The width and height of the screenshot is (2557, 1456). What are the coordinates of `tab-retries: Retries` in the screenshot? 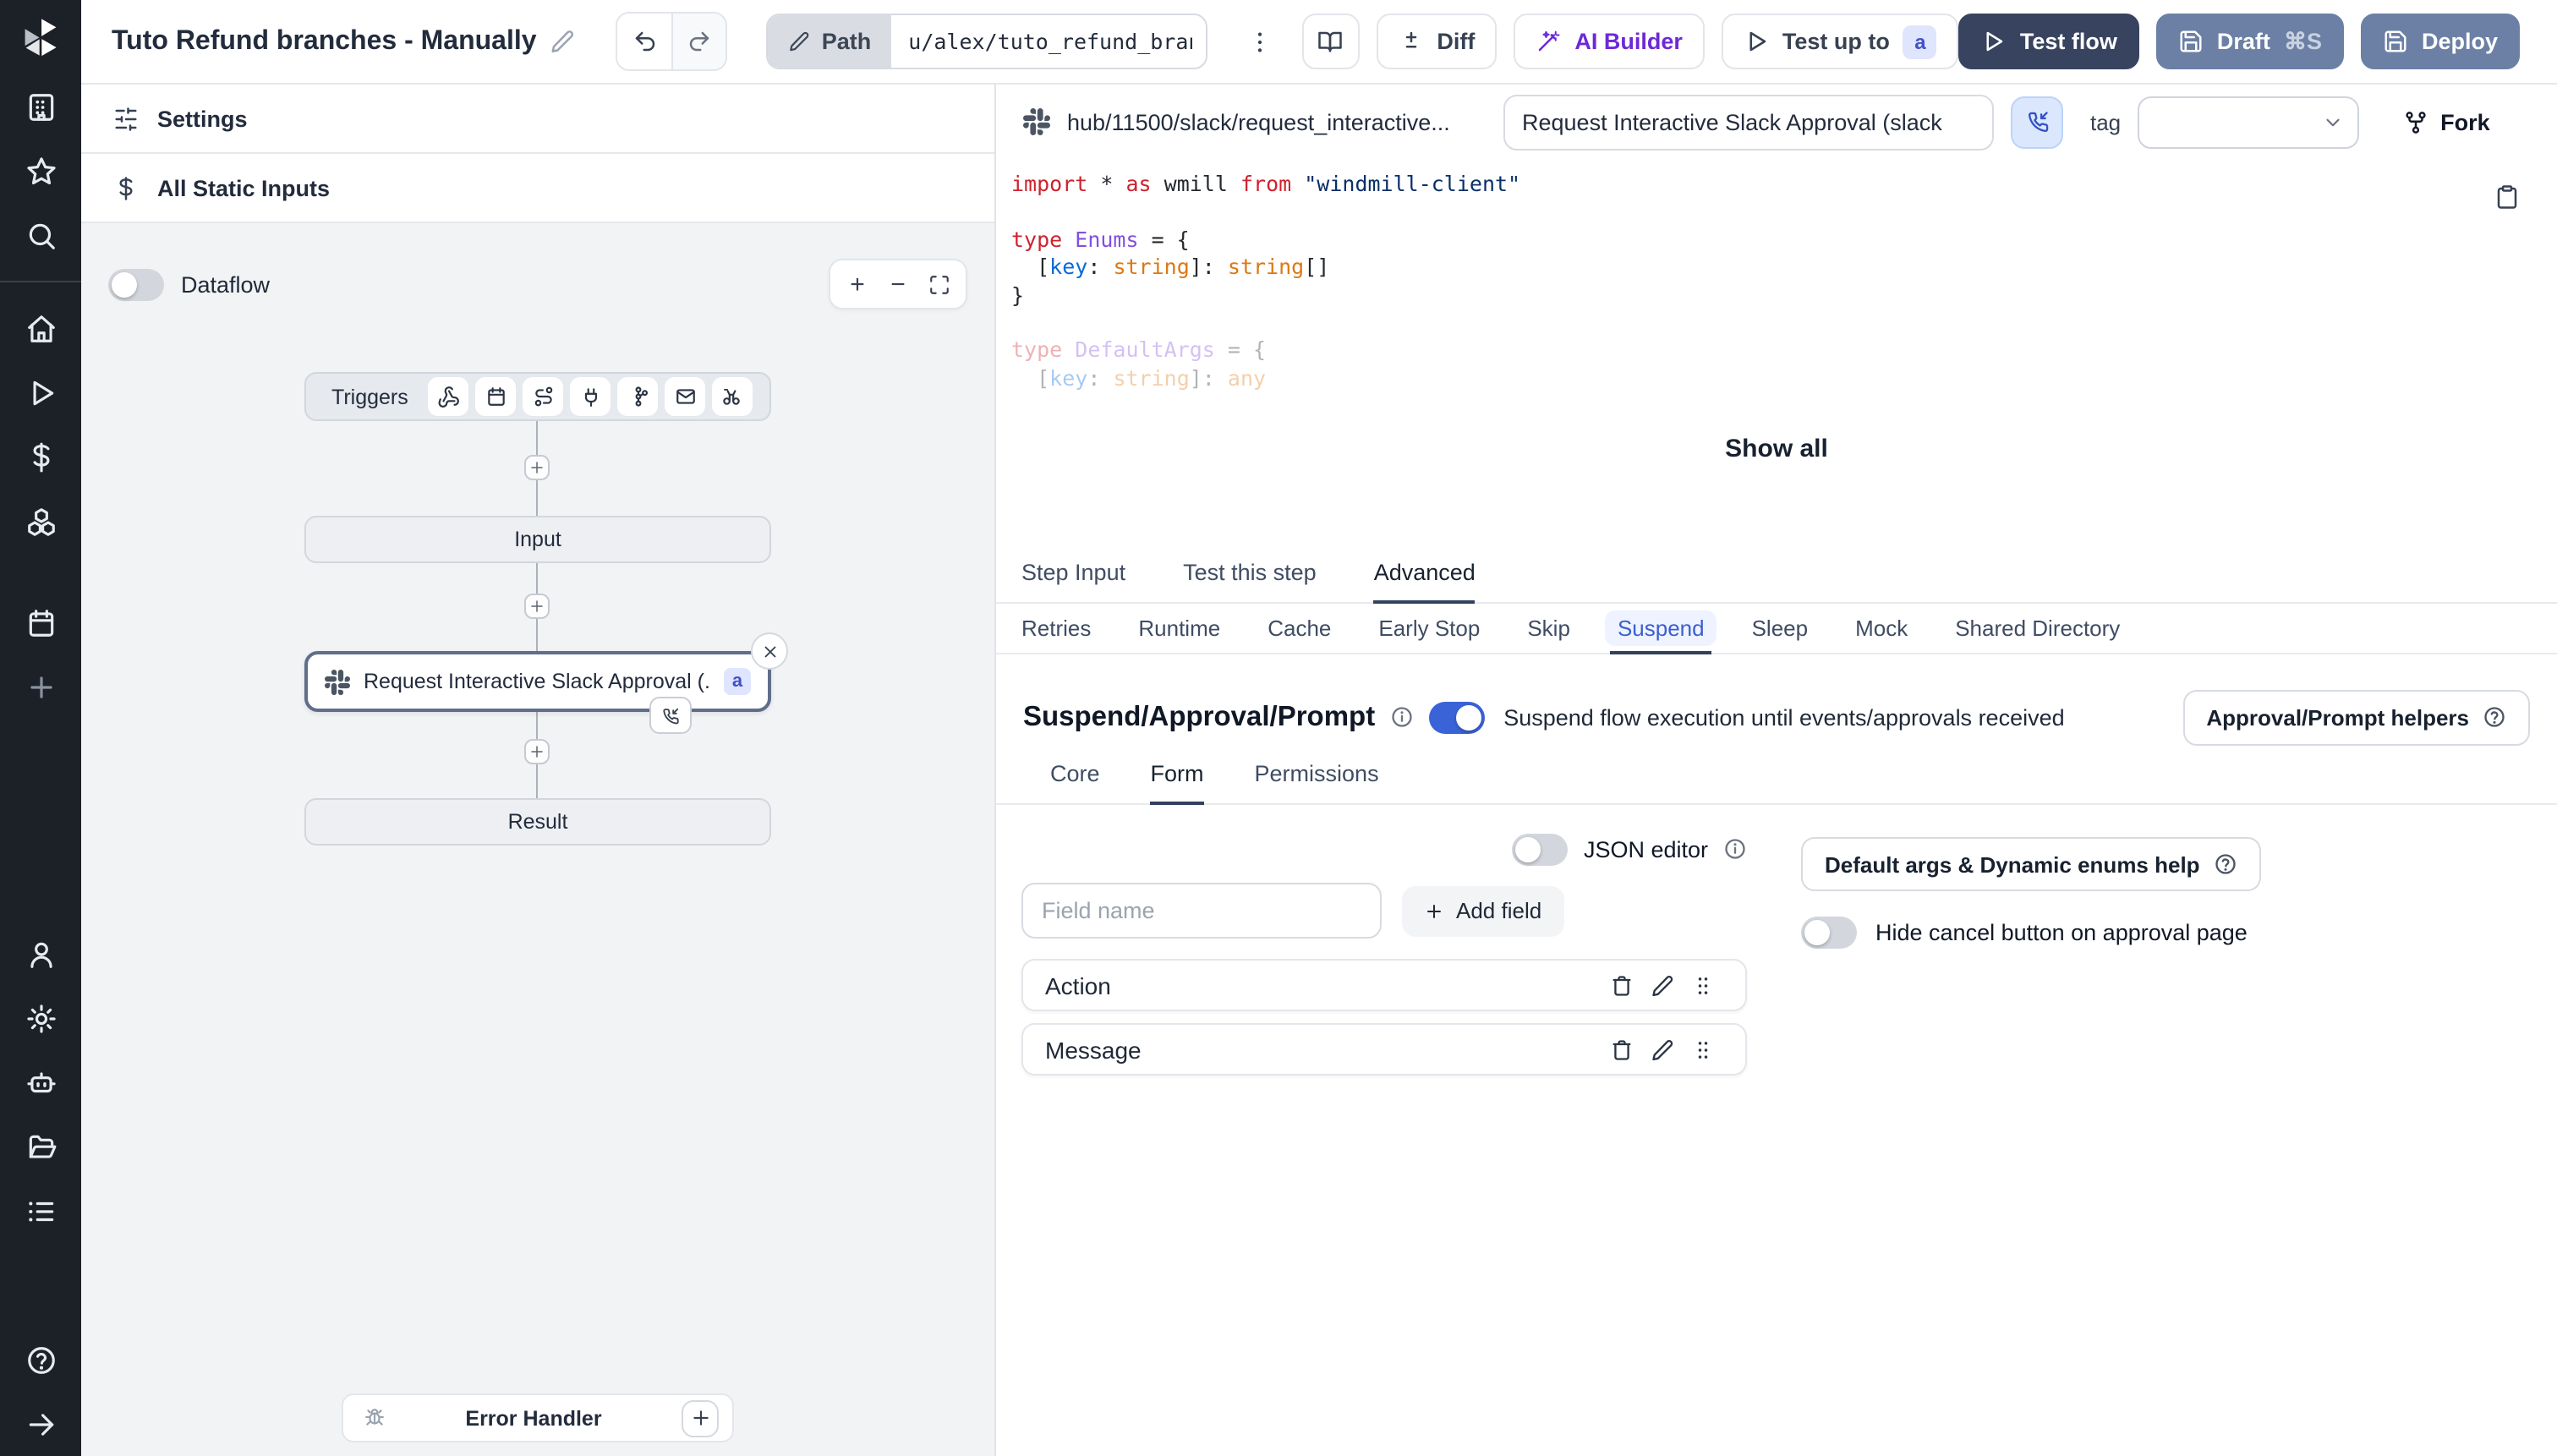 It's located at (1056, 628).